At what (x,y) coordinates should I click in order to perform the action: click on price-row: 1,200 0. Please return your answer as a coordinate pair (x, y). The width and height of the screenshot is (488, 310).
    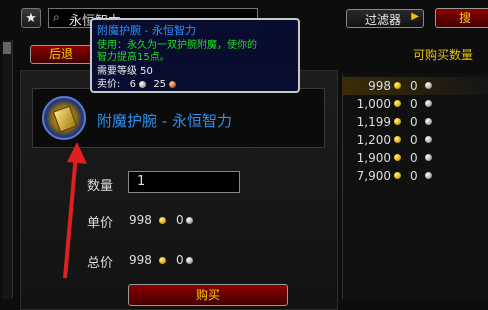
    Looking at the image, I should click on (415, 140).